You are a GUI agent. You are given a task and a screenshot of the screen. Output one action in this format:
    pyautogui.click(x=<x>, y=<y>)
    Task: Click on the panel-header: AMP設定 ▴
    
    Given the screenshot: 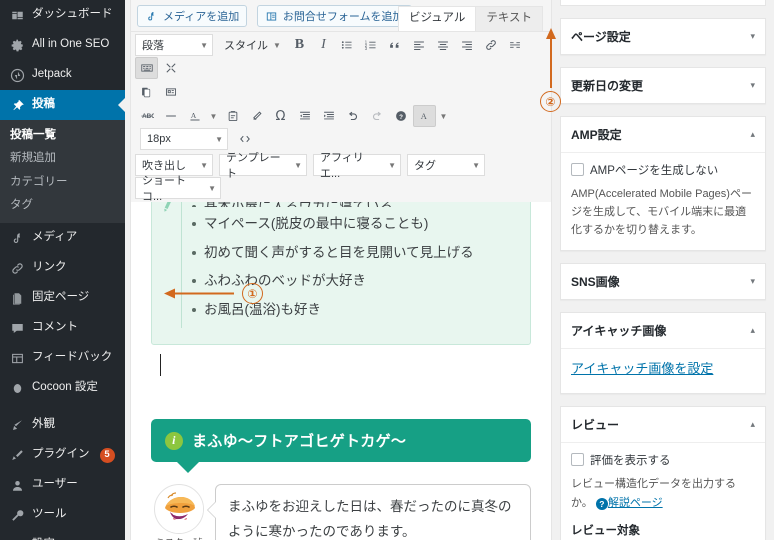 What is the action you would take?
    pyautogui.click(x=663, y=134)
    